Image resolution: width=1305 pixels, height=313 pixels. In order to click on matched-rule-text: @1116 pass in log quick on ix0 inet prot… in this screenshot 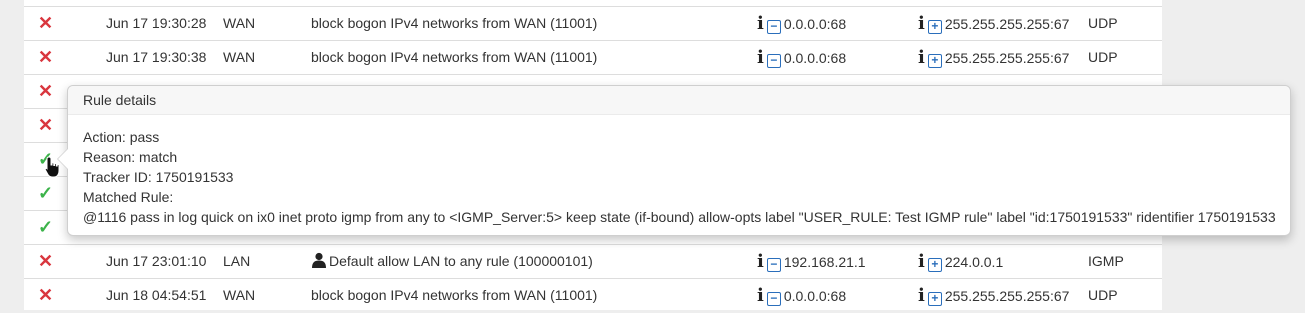, I will do `click(679, 217)`.